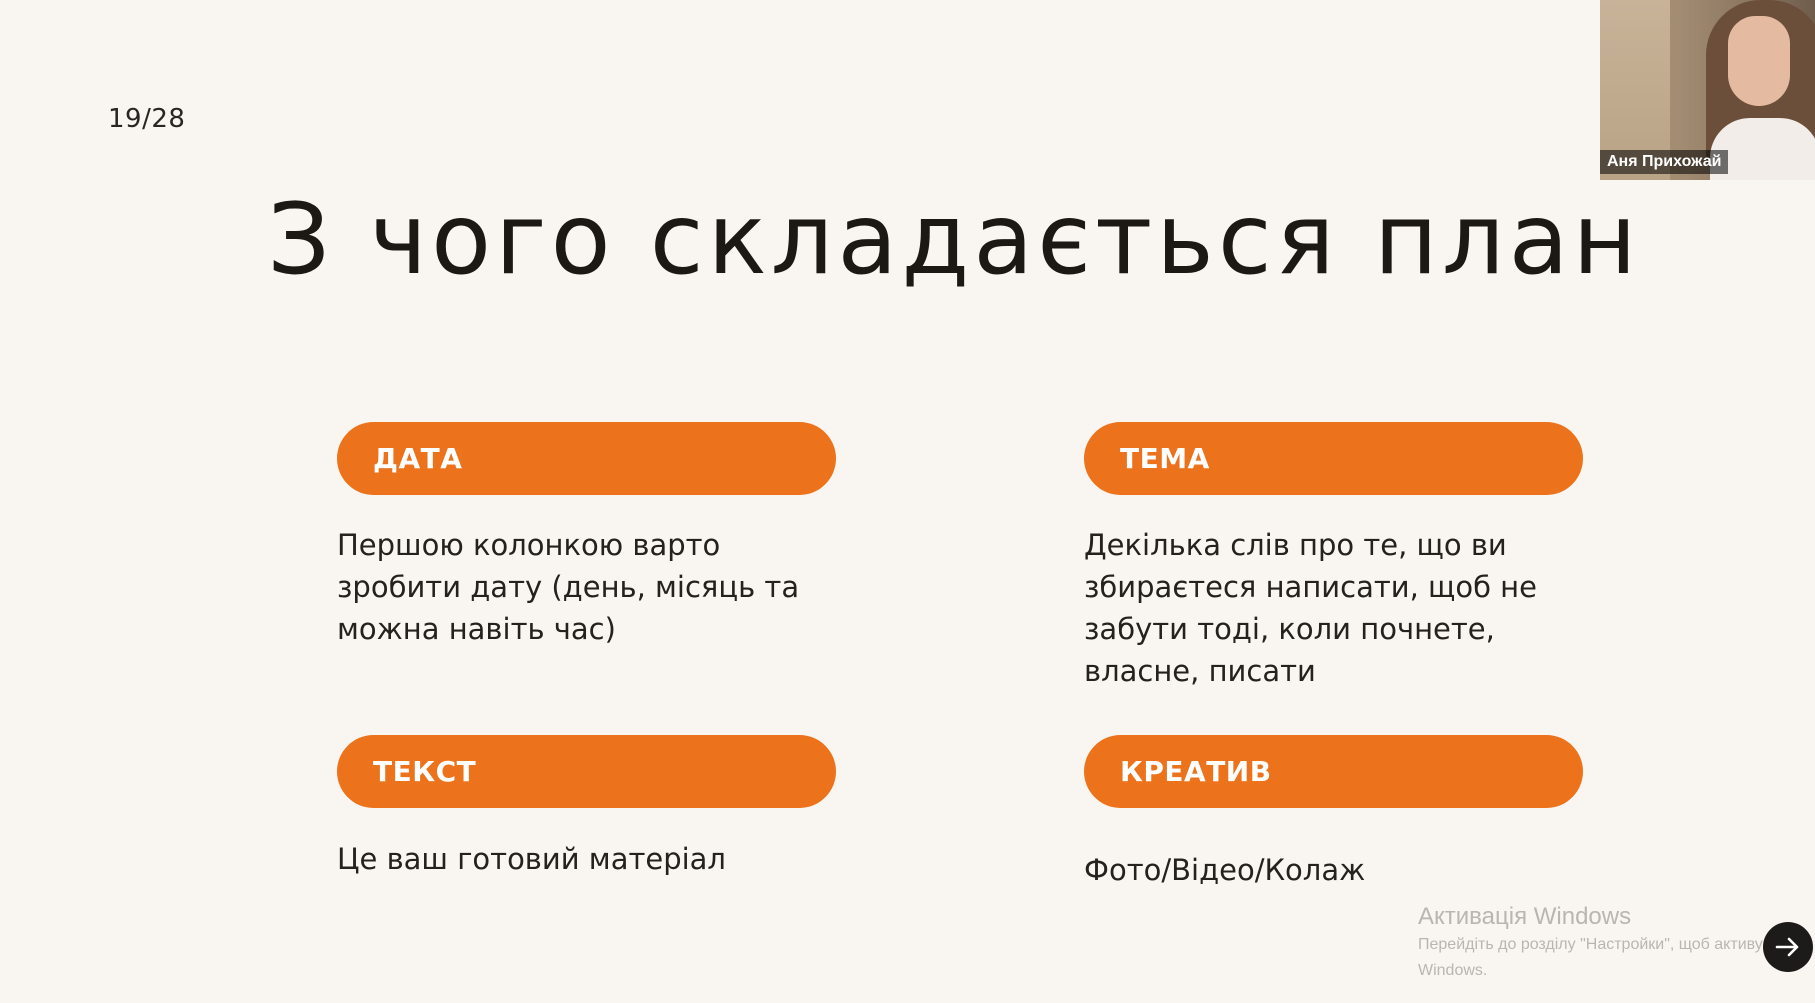 Image resolution: width=1815 pixels, height=1003 pixels. I want to click on next-slide-button, so click(1788, 947).